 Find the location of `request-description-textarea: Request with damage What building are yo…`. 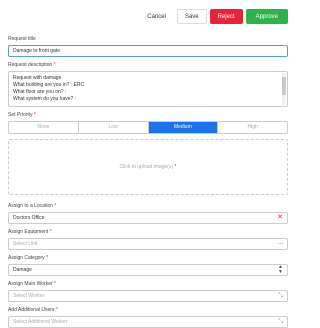

request-description-textarea: Request with damage What building are yo… is located at coordinates (148, 89).